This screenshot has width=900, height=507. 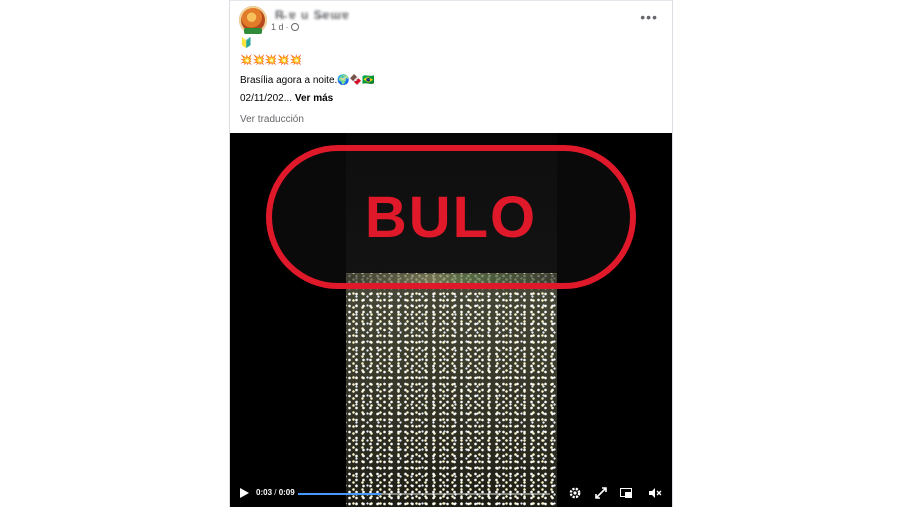 What do you see at coordinates (286, 492) in the screenshot?
I see `time-total: 0:09` at bounding box center [286, 492].